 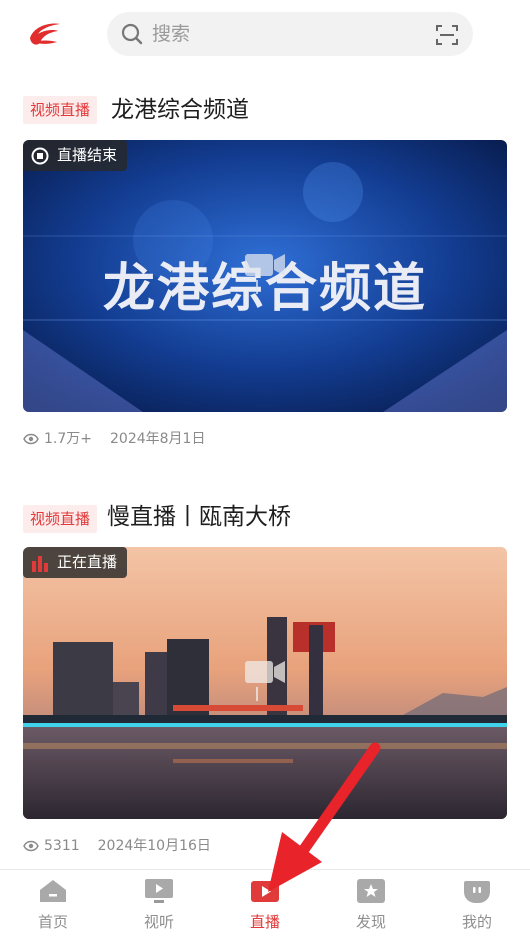 I want to click on nav-label: 首页, so click(x=52, y=922).